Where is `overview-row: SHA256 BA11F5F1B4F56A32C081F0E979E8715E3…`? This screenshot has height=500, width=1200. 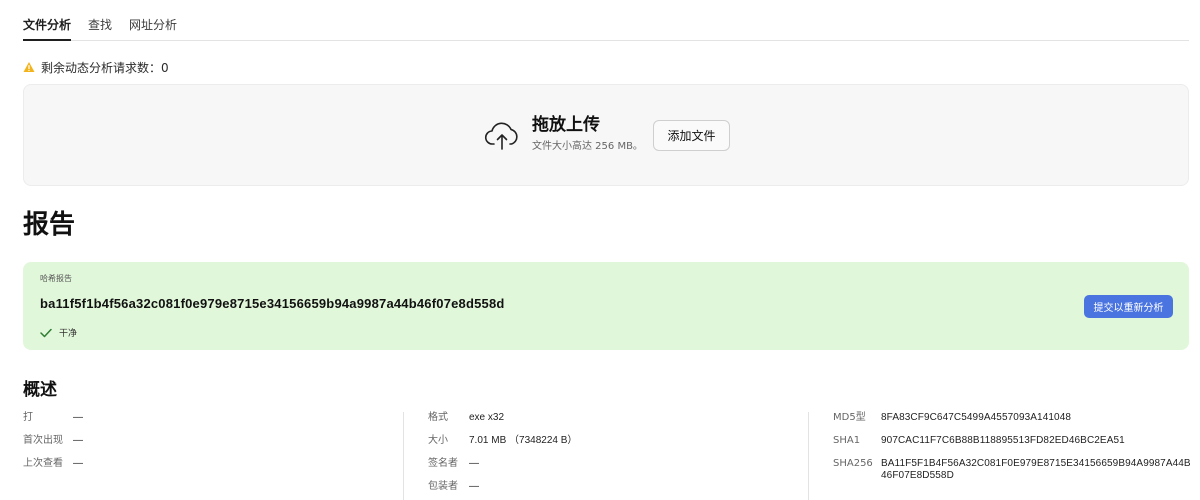 overview-row: SHA256 BA11F5F1B4F56A32C081F0E979E8715E3… is located at coordinates (1013, 470).